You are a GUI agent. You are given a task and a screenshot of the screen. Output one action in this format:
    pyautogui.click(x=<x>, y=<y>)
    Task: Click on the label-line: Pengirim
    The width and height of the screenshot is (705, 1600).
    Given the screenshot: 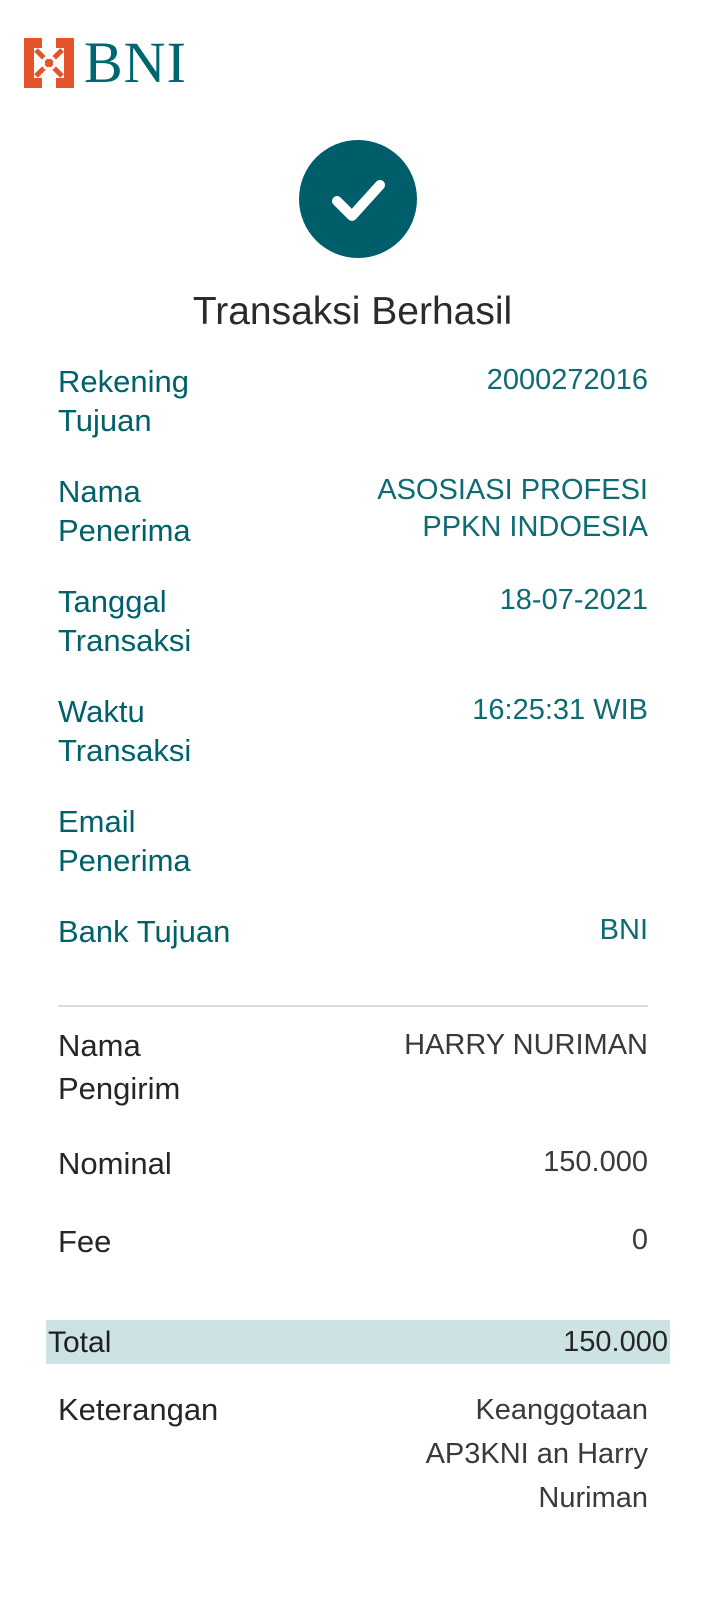 What is the action you would take?
    pyautogui.click(x=119, y=1088)
    